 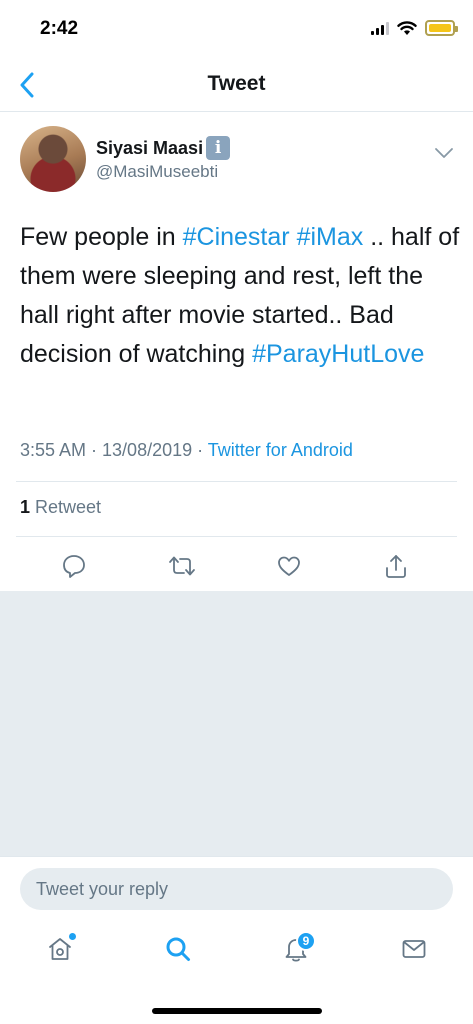 What do you see at coordinates (25, 507) in the screenshot?
I see `retweet-count: 1` at bounding box center [25, 507].